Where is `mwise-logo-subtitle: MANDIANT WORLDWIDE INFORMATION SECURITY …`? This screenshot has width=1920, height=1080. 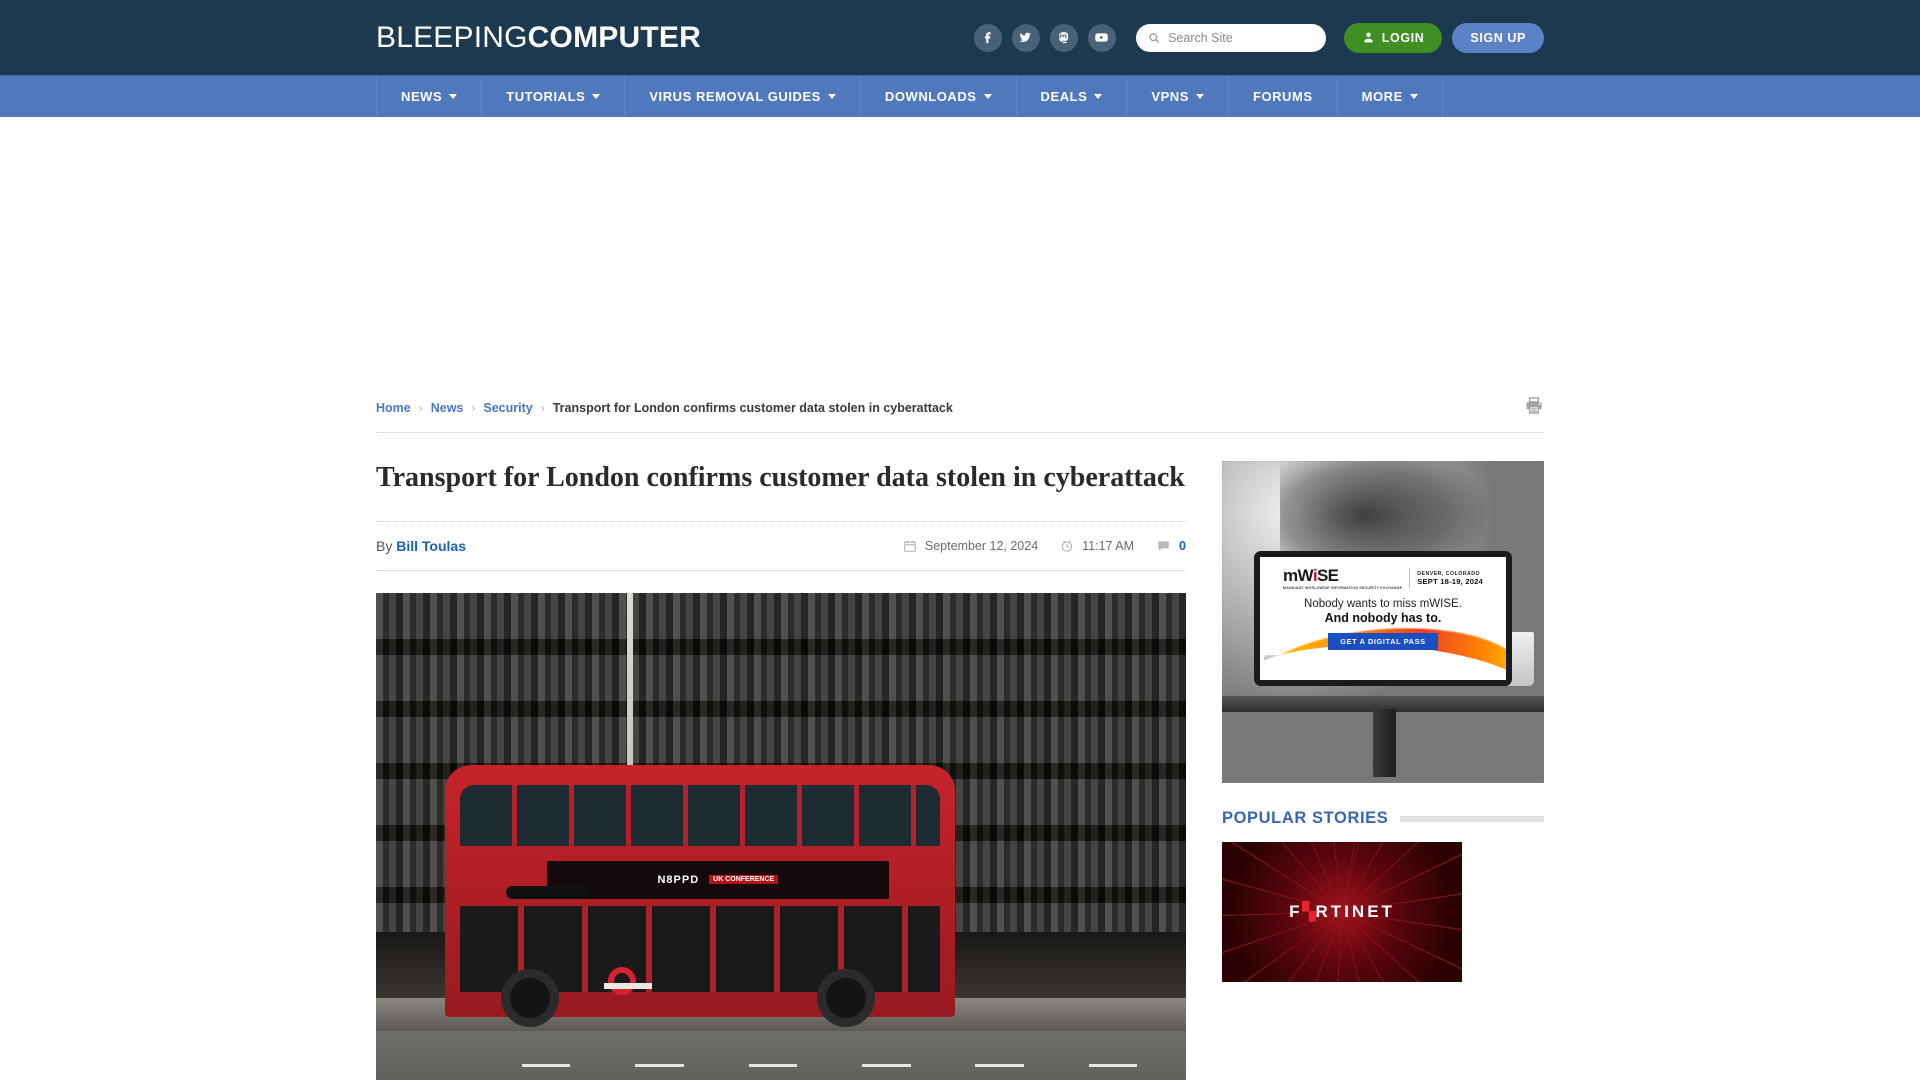 mwise-logo-subtitle: MANDIANT WORLDWIDE INFORMATION SECURITY … is located at coordinates (1343, 588).